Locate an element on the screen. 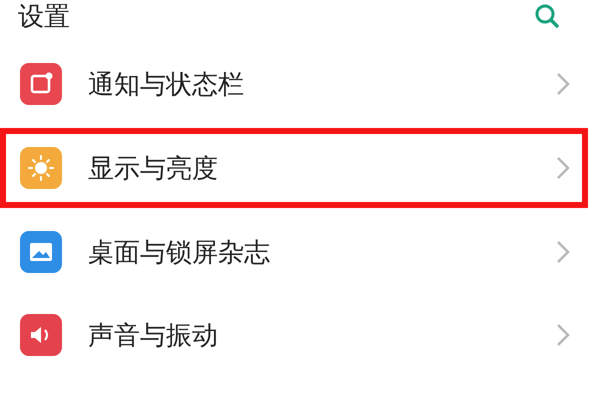  item-label: 显示与亮度 is located at coordinates (153, 169).